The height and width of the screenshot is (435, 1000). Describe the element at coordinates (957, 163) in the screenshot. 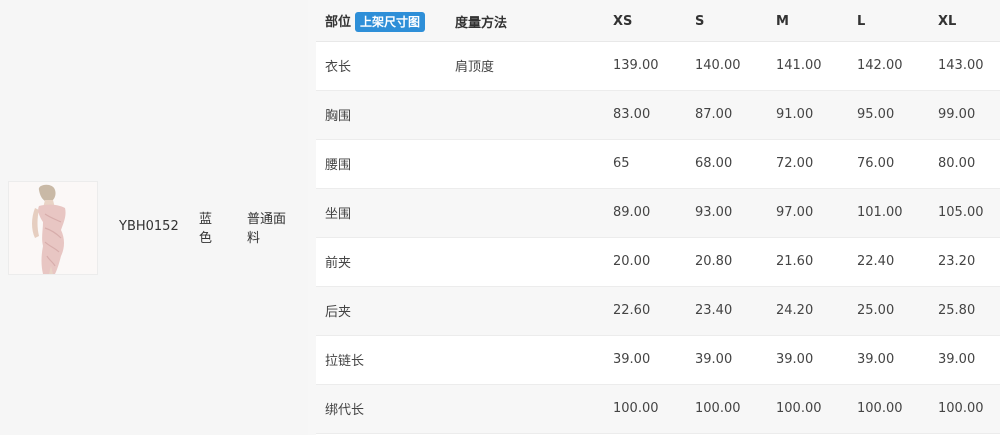

I see `cell-value: 80.00` at that location.